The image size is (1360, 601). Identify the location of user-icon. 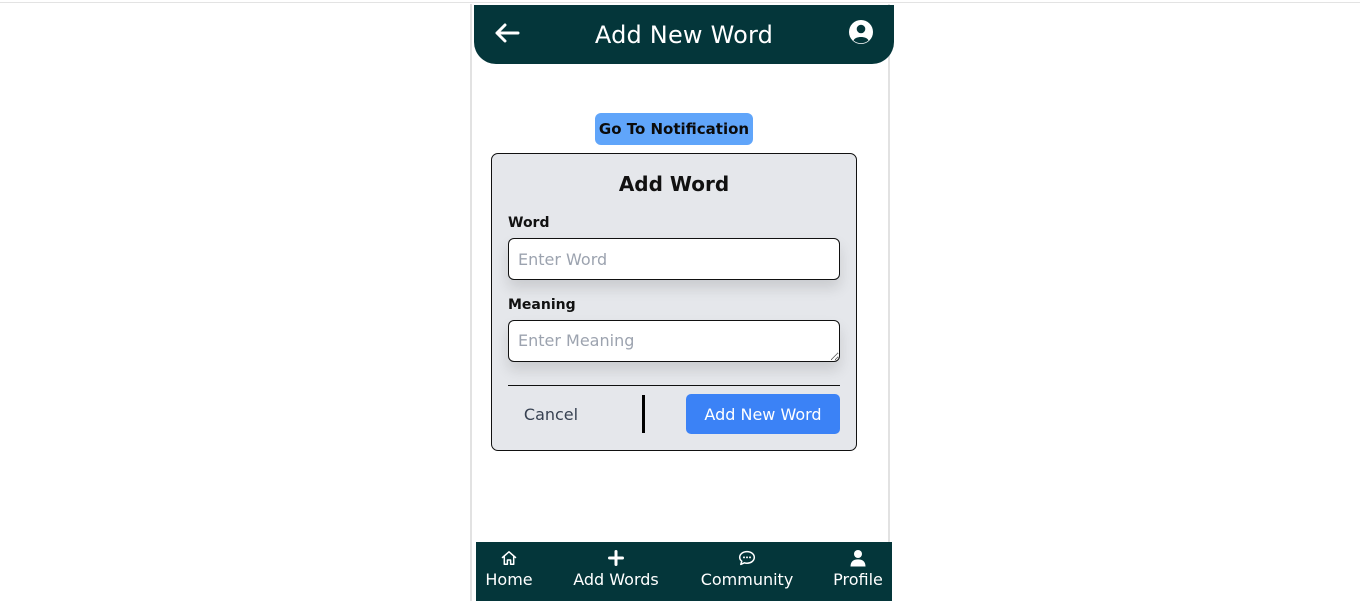
(858, 558).